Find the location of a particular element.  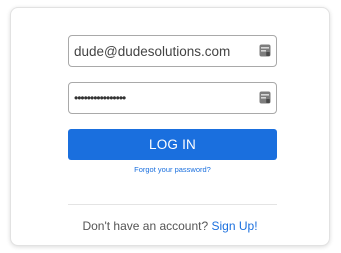

signup-prompt-line: Don't have an account? Sign Up! is located at coordinates (170, 226).